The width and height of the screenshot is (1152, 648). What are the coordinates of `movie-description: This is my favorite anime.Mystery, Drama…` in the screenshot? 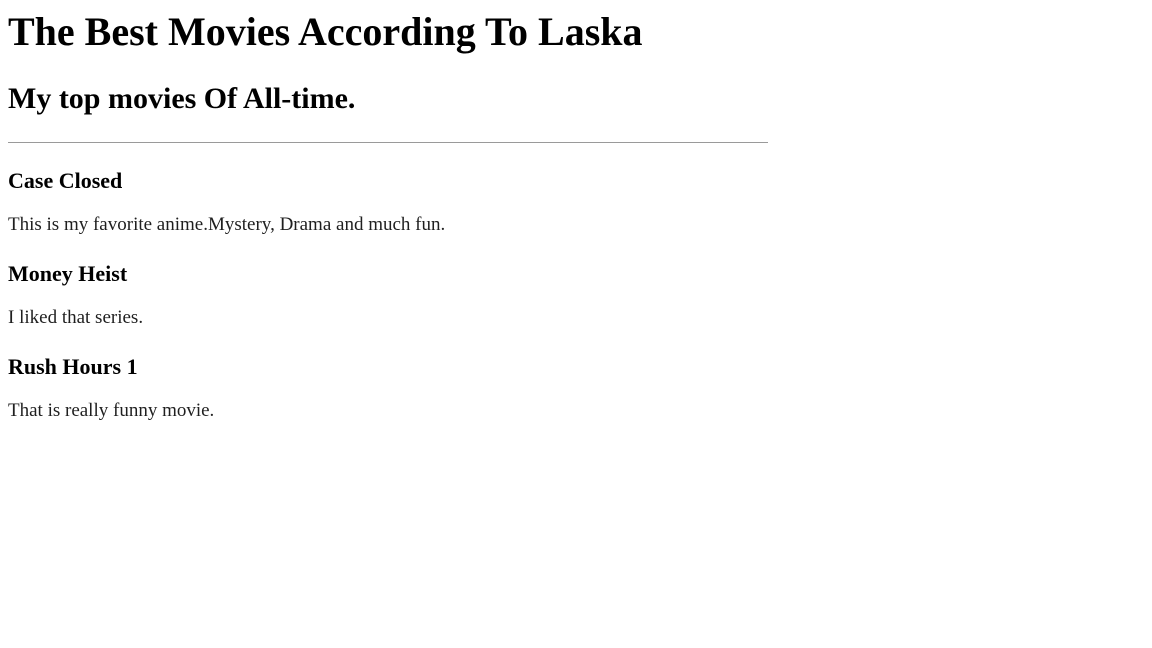 It's located at (227, 224).